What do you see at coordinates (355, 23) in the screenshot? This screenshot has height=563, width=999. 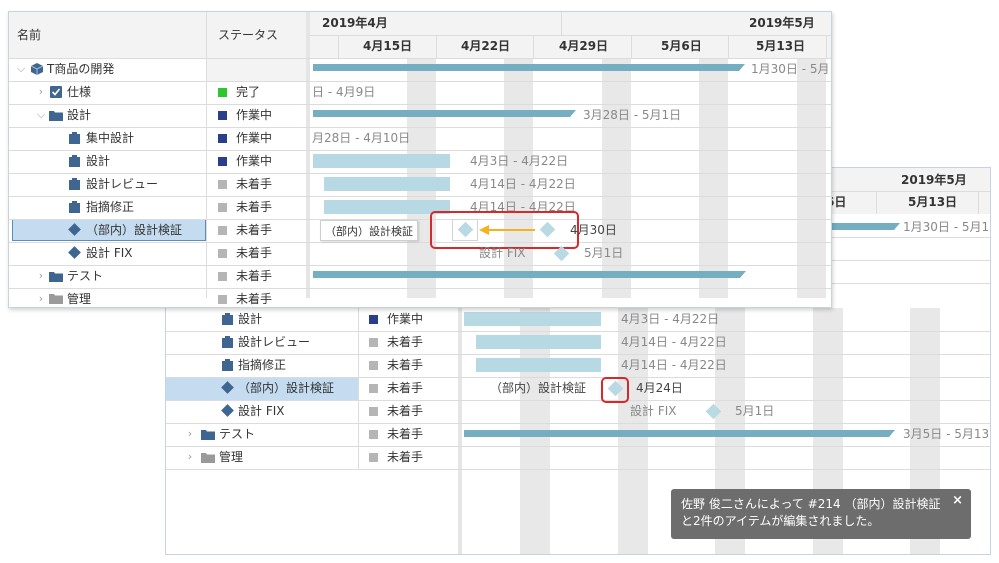 I see `month-label: 2019年4月` at bounding box center [355, 23].